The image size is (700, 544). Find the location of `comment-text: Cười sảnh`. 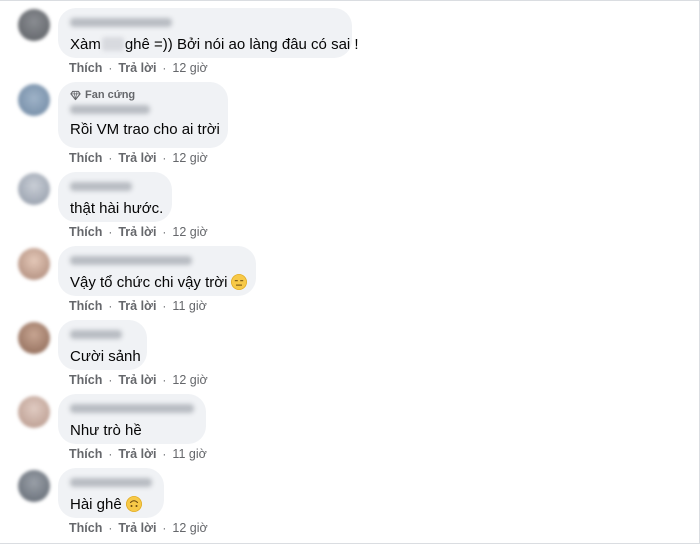

comment-text: Cười sảnh is located at coordinates (105, 356).